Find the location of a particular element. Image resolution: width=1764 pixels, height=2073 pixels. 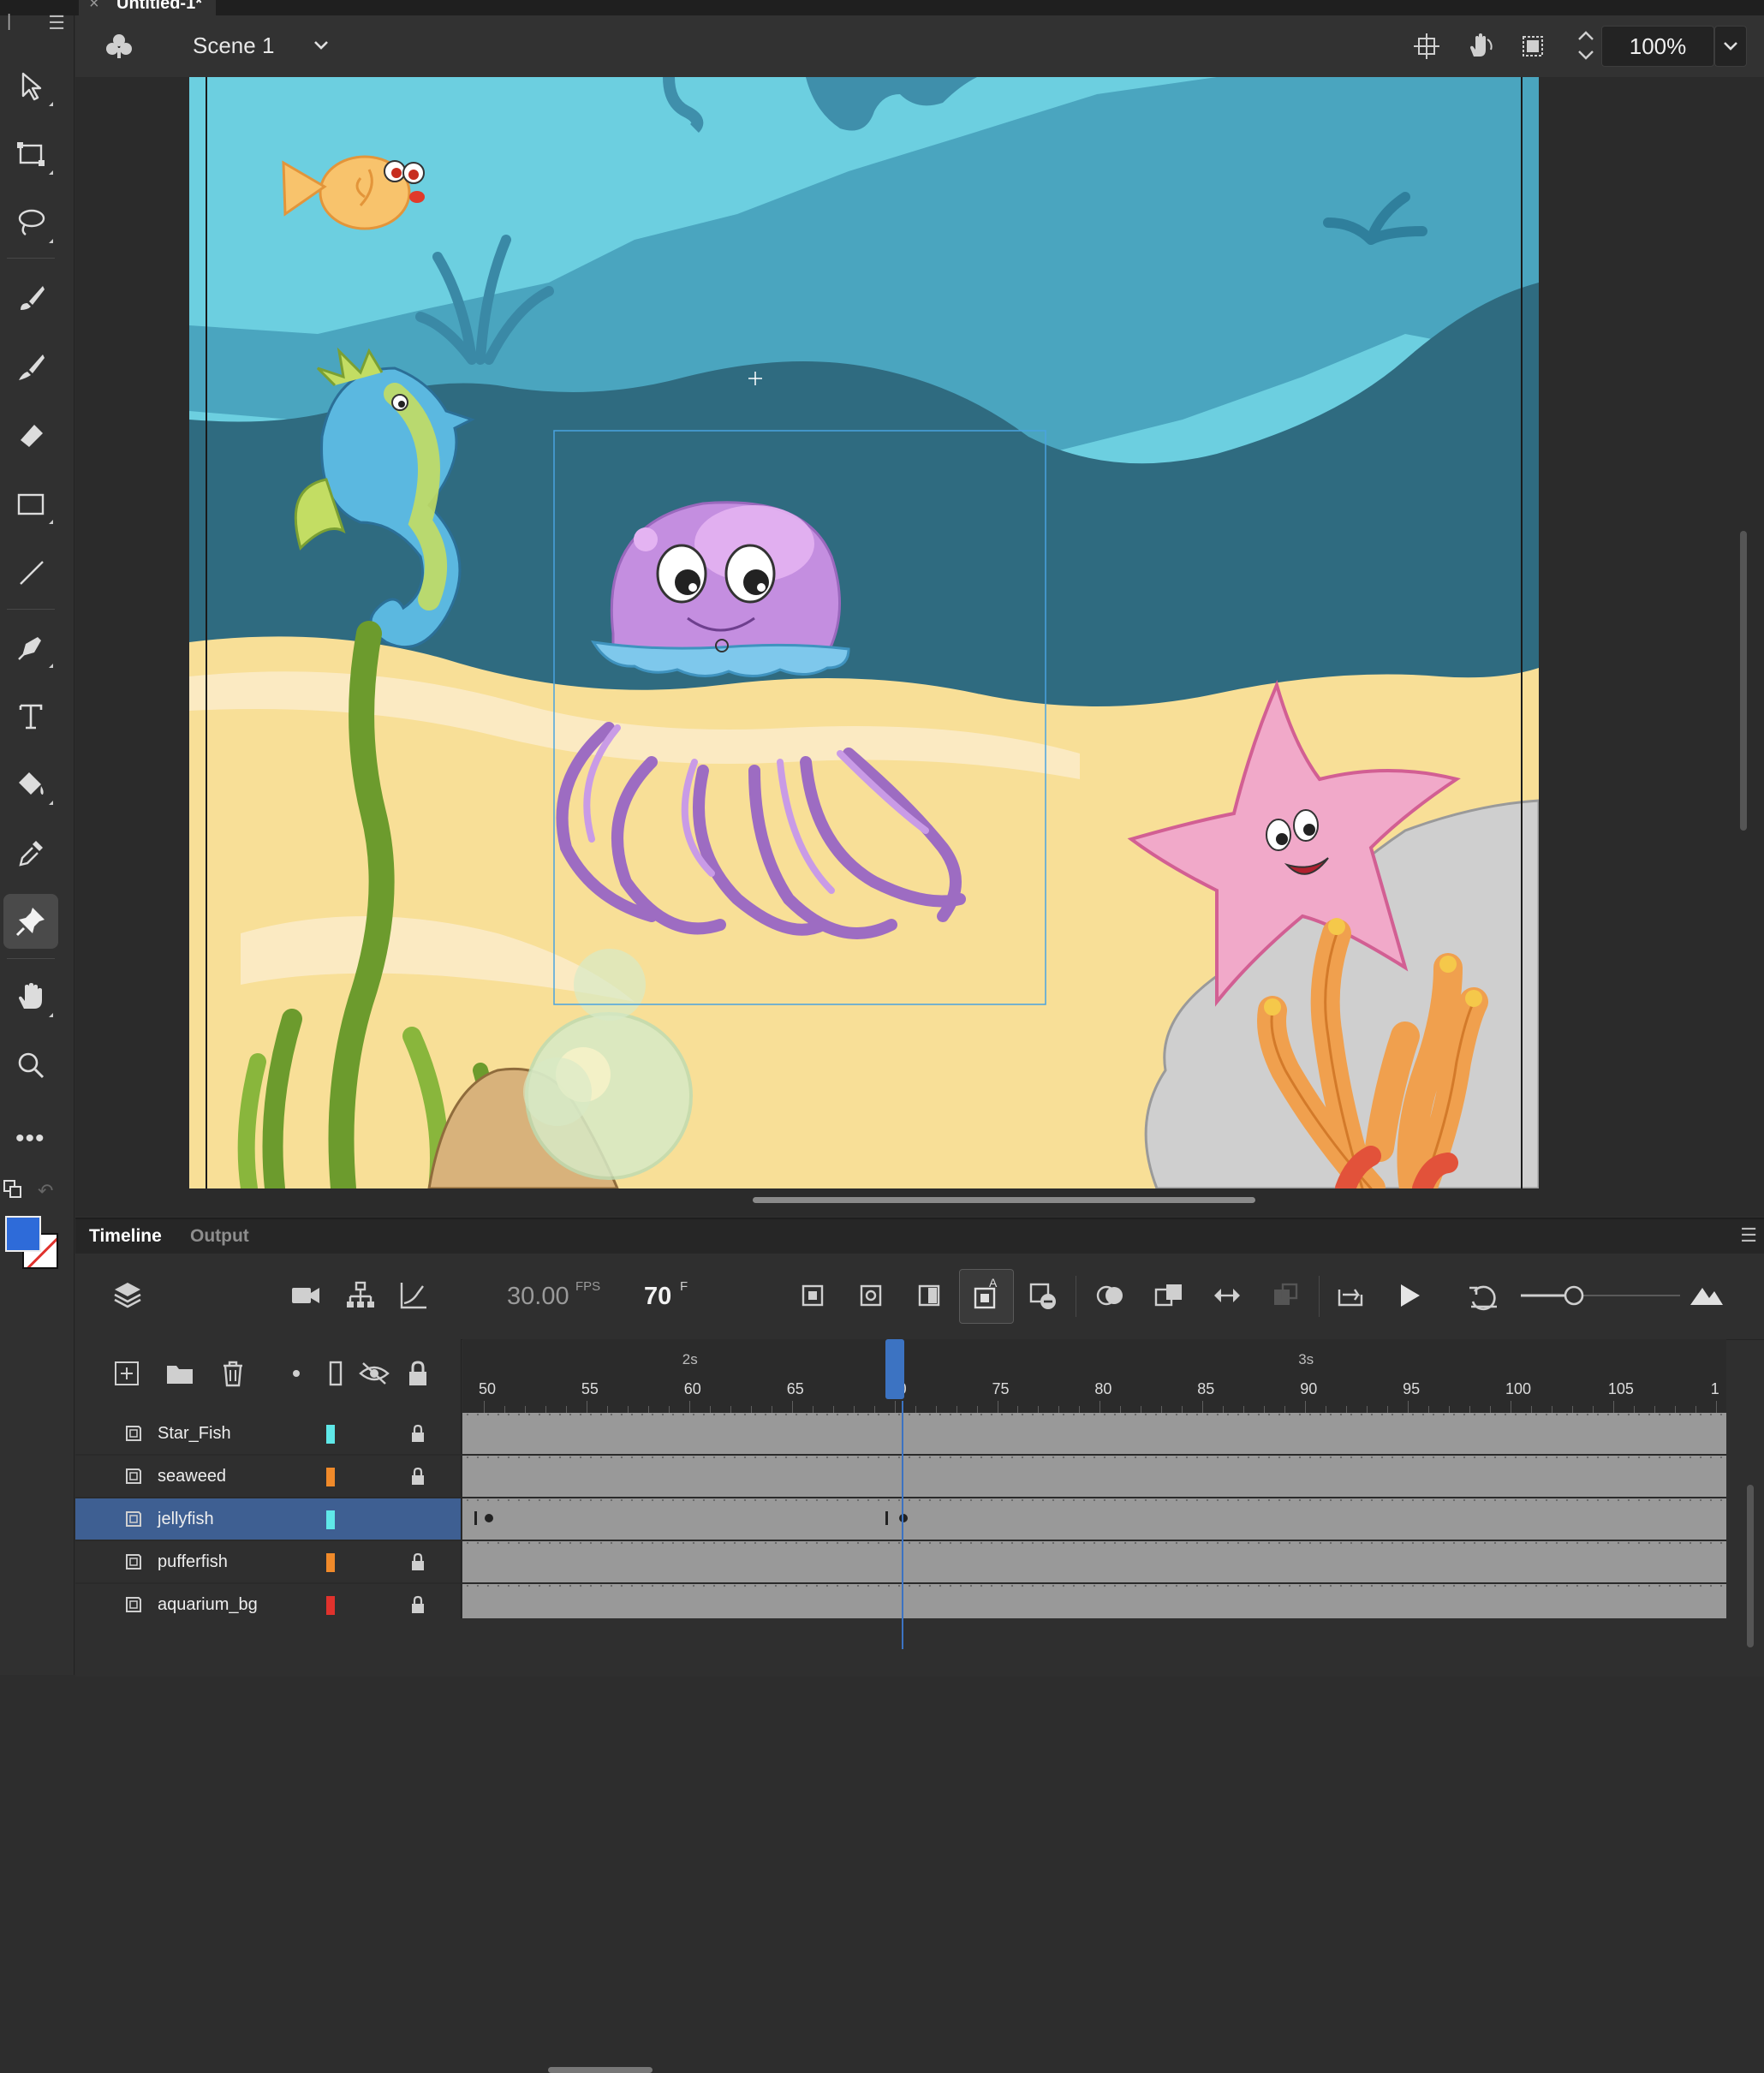

fit-frames-icon is located at coordinates (1707, 1295).